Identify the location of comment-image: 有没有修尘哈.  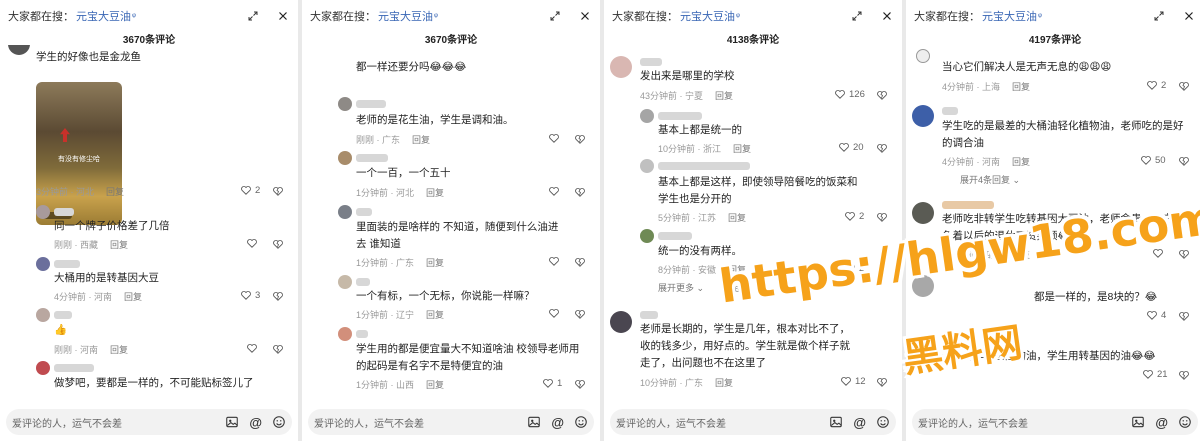
(79, 153).